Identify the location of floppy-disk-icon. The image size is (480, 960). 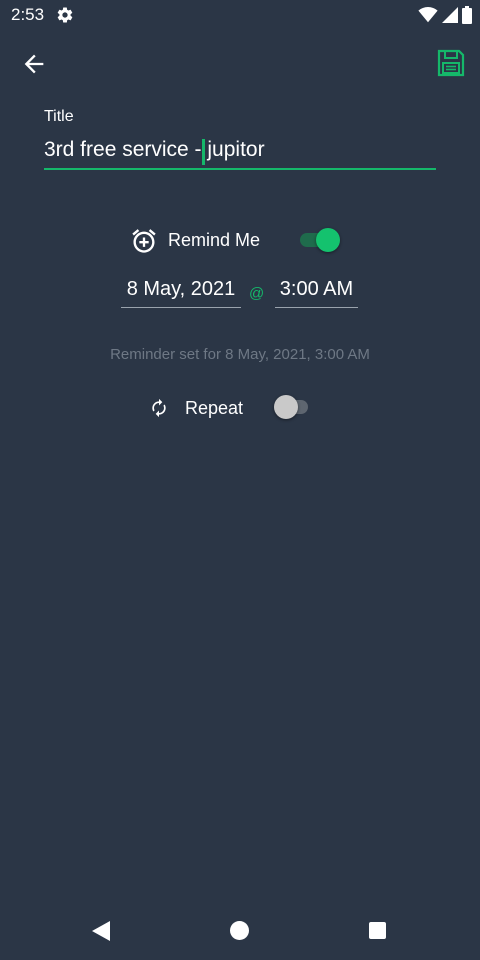
(451, 63).